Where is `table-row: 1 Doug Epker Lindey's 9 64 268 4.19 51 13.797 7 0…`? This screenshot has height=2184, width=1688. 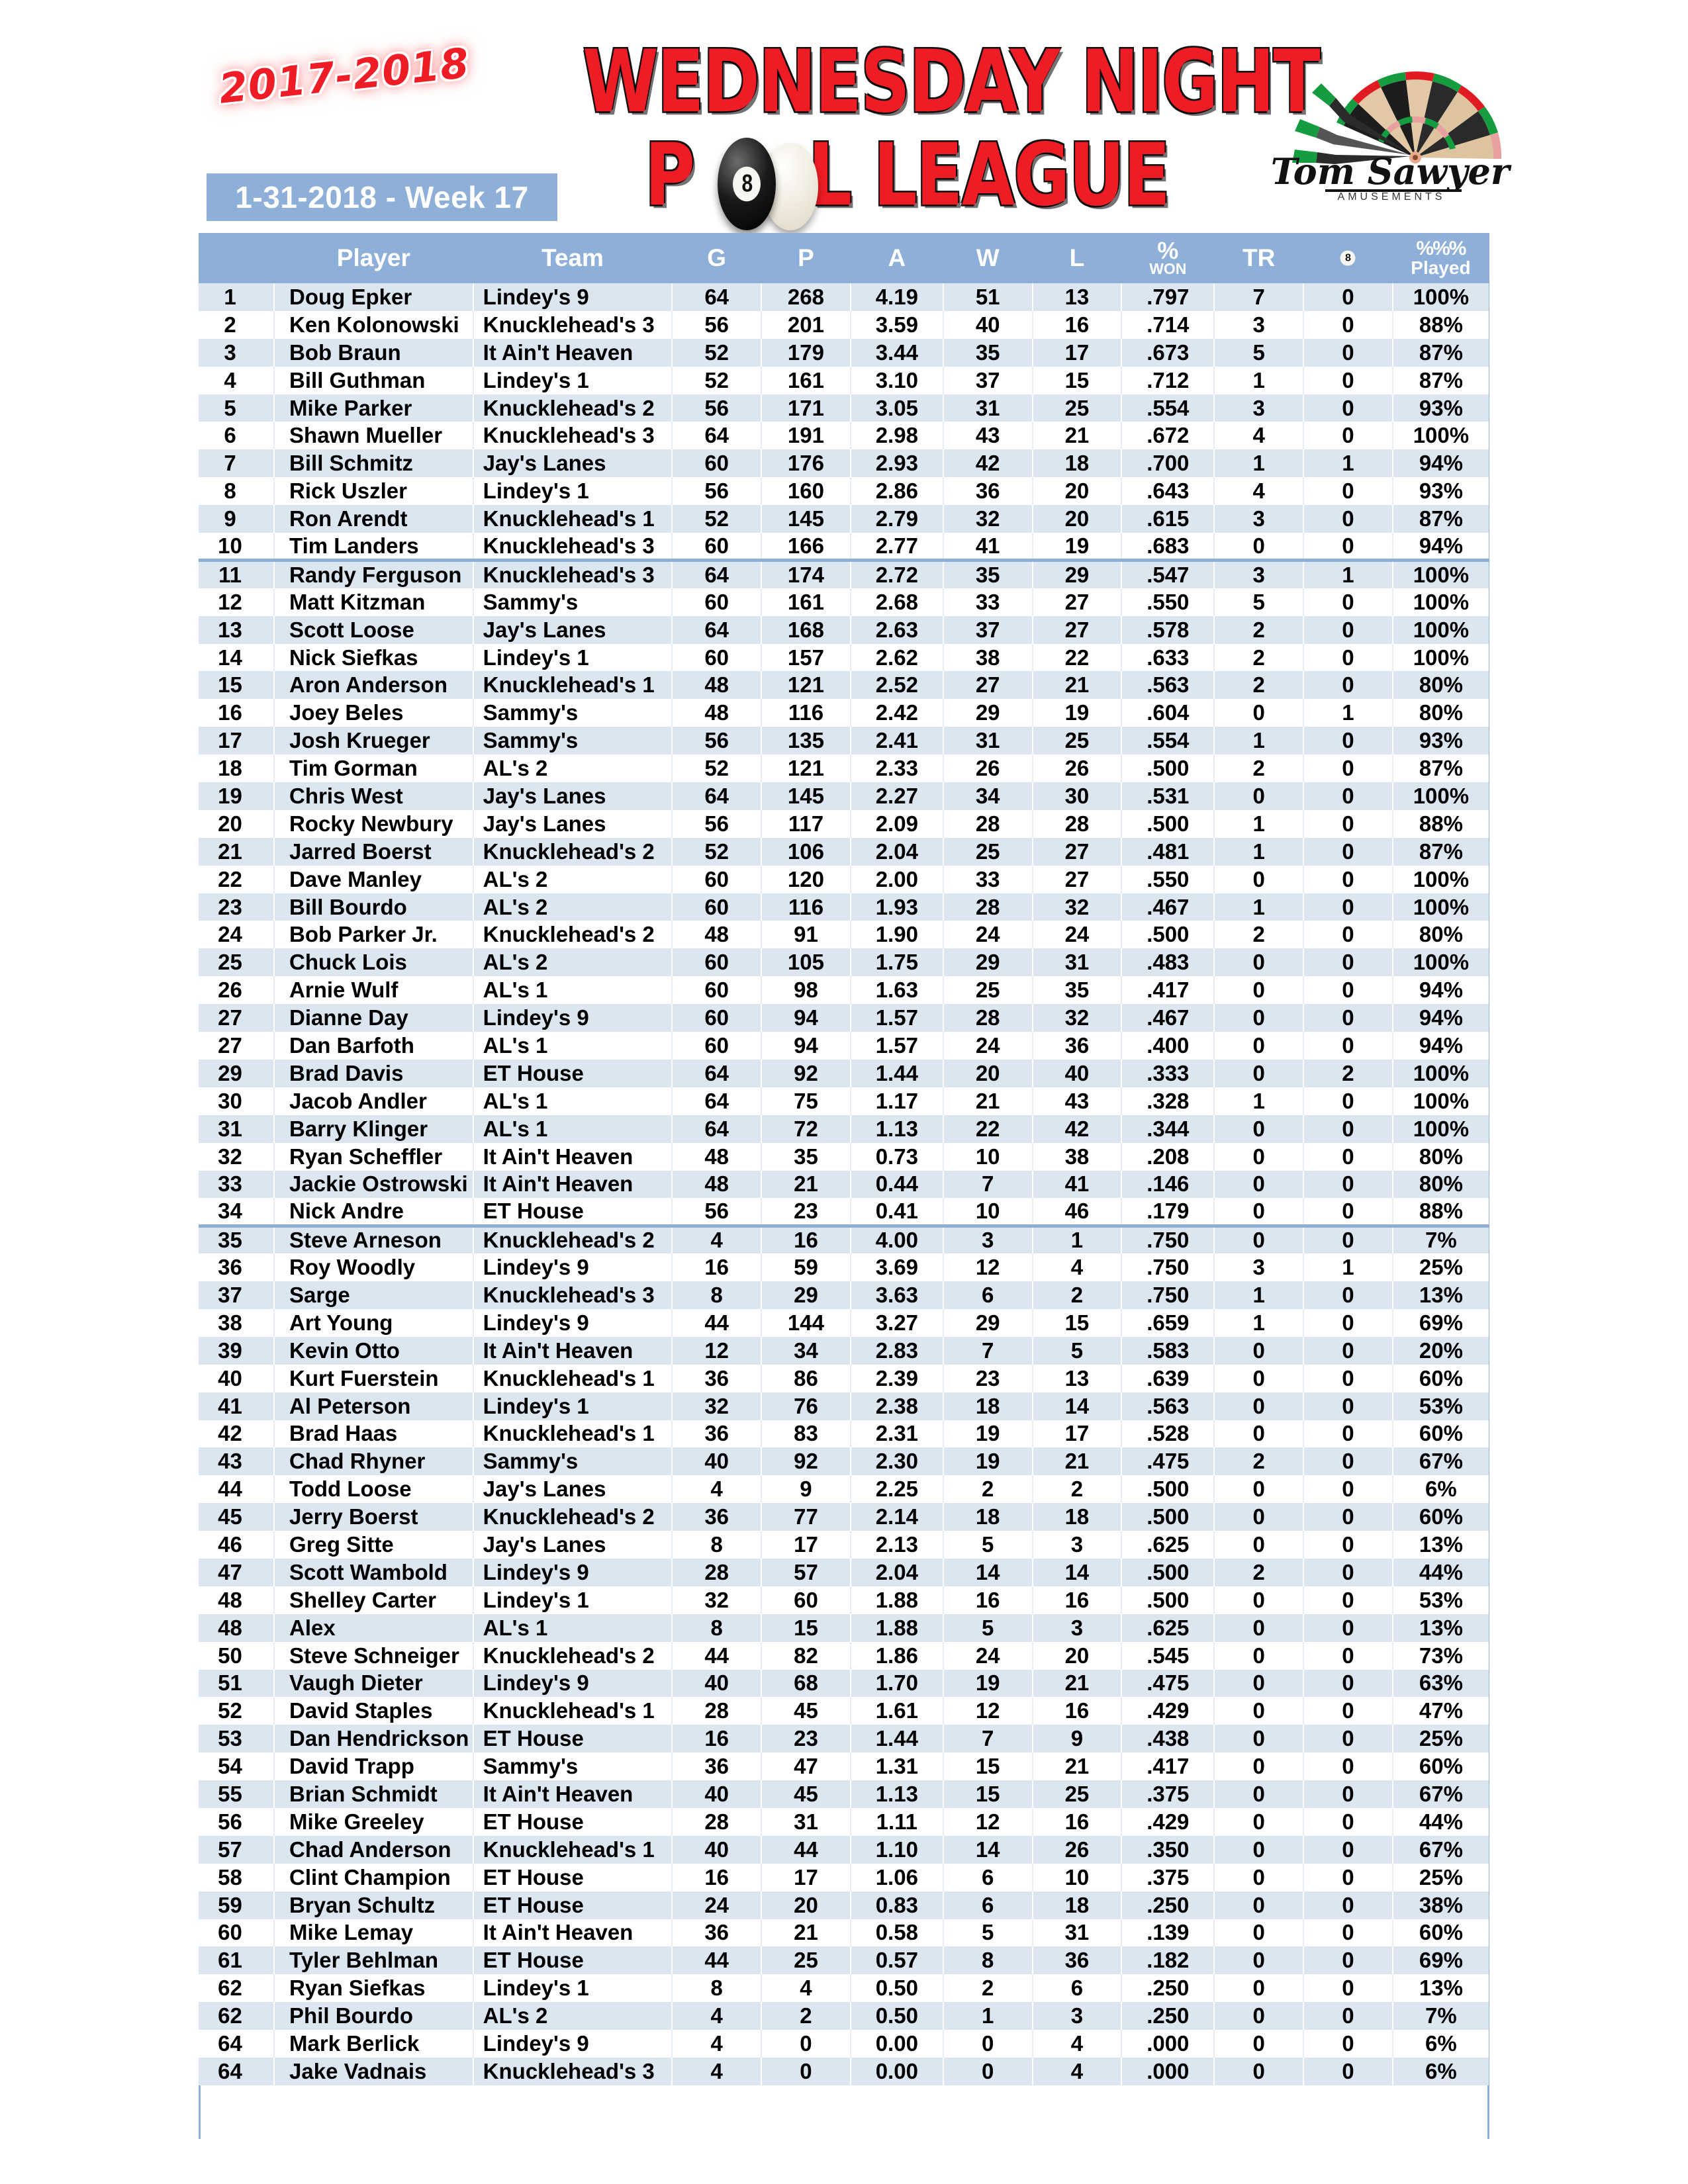 table-row: 1 Doug Epker Lindey's 9 64 268 4.19 51 13.797 7 0… is located at coordinates (844, 297).